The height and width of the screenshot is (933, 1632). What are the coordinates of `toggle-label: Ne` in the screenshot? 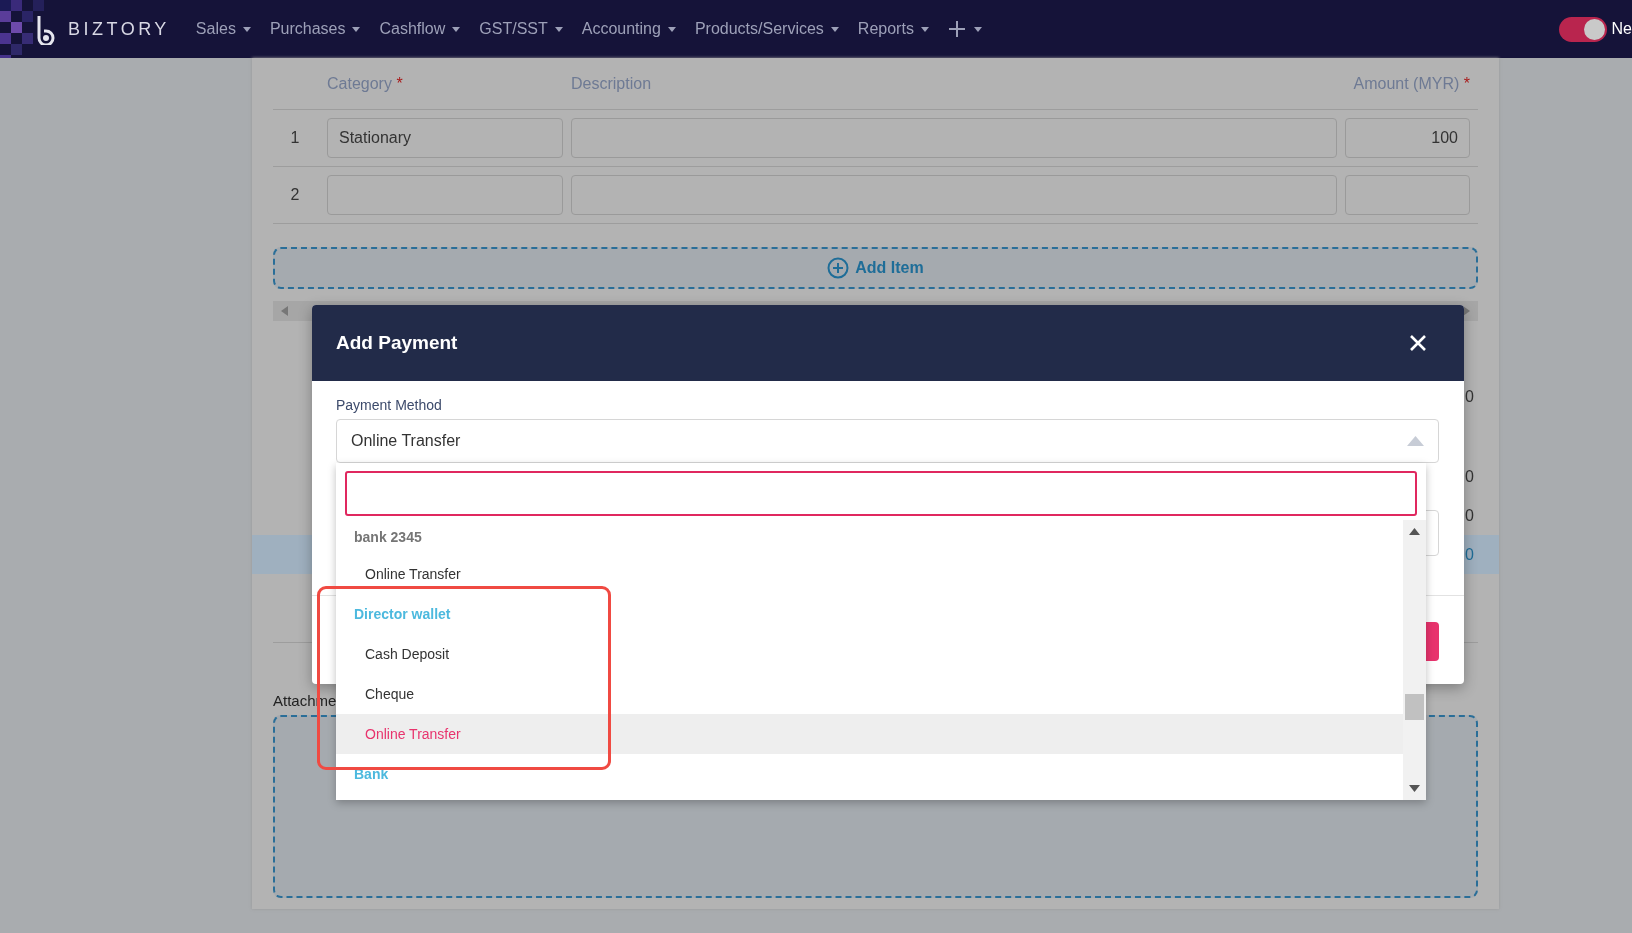 It's located at (1621, 29).